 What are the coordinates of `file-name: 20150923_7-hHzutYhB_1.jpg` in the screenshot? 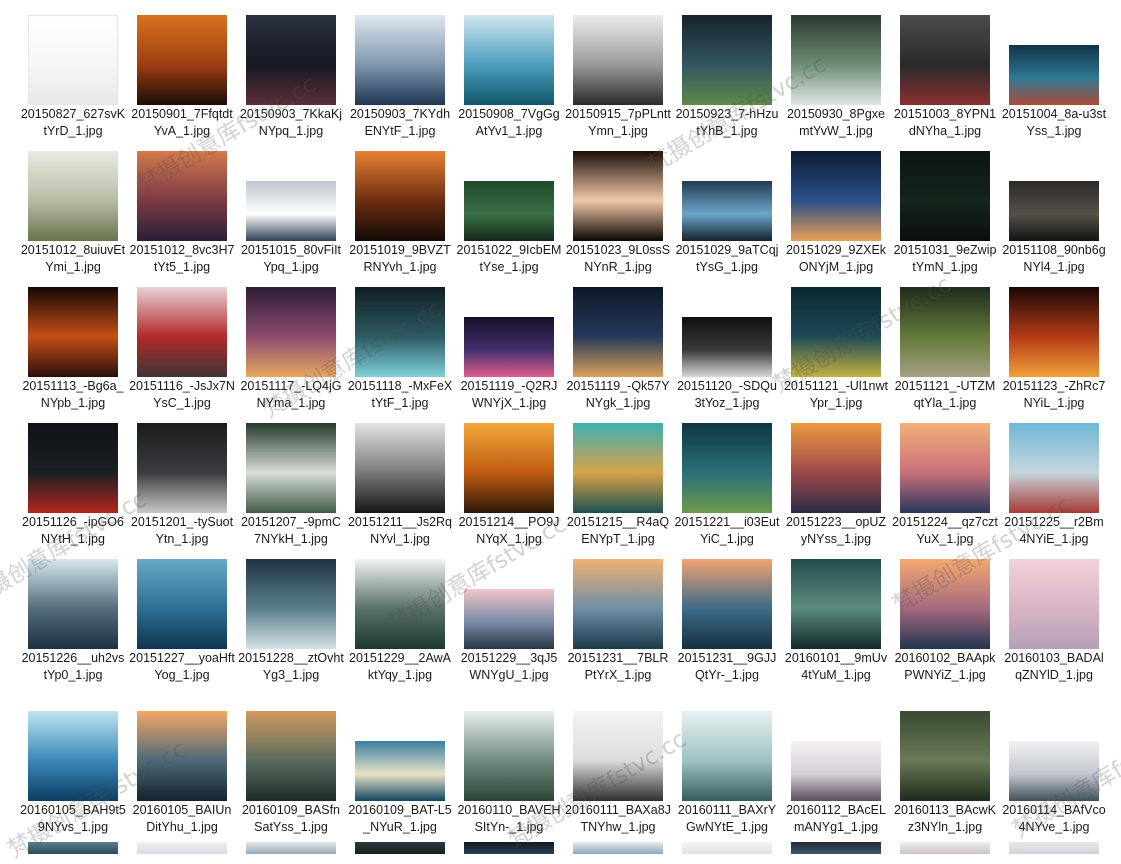 It's located at (727, 122).